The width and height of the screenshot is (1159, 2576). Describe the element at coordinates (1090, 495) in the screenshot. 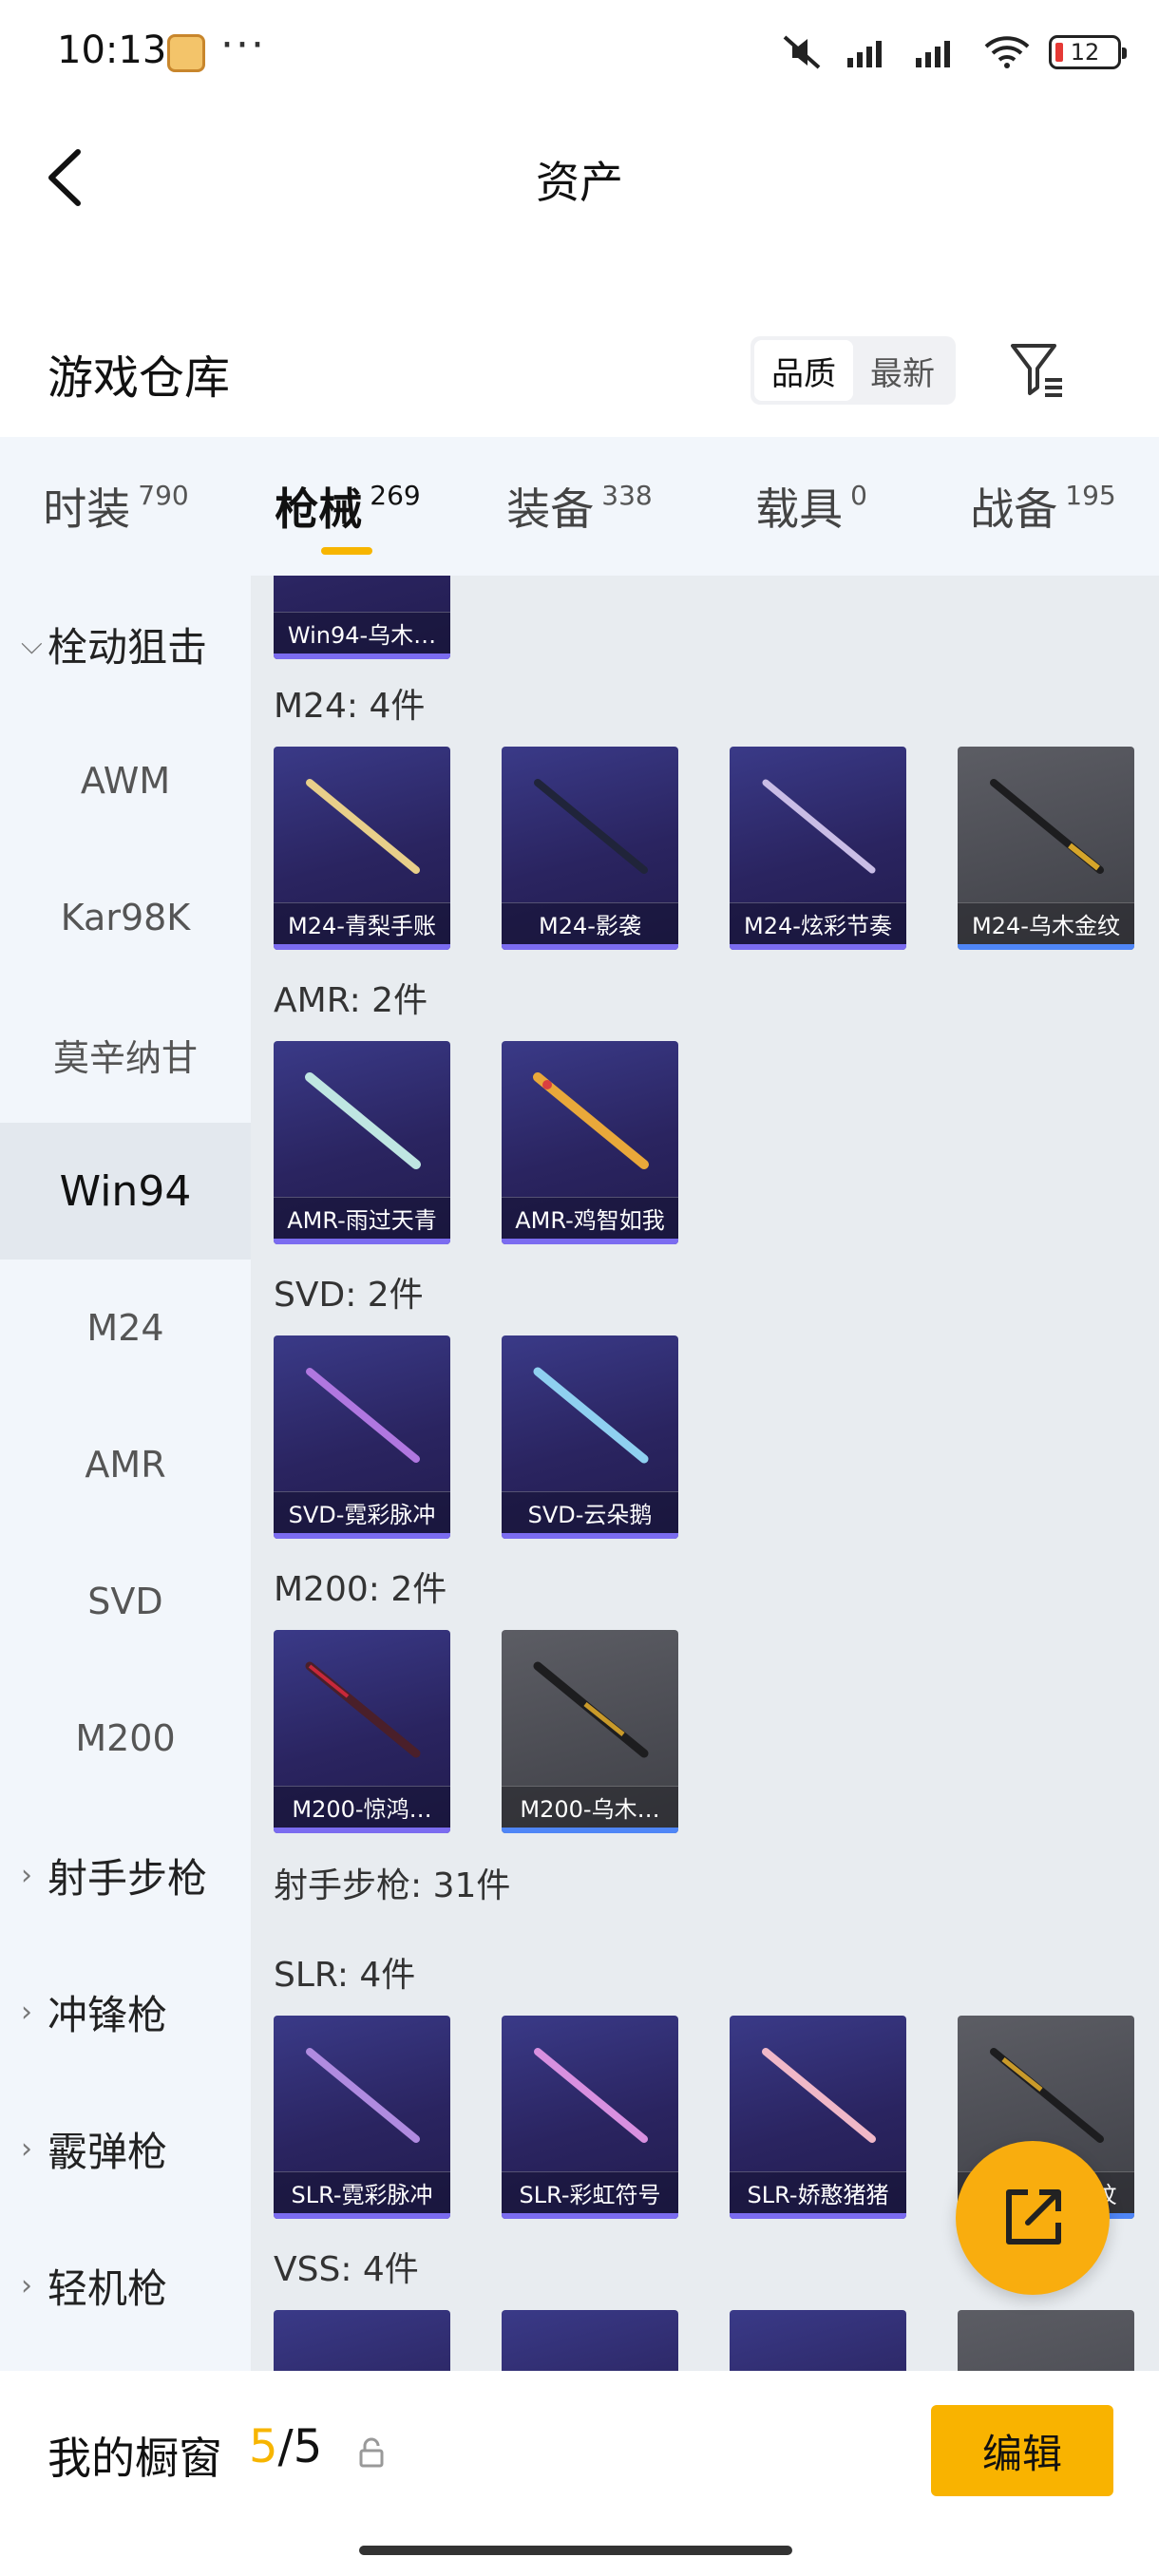

I see `tab-count: 195` at that location.